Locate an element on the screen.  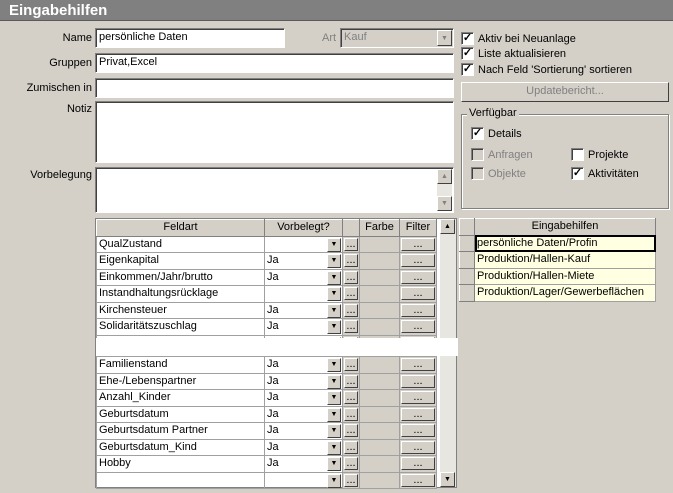
cell-feldart: Geburtsdatum Partner is located at coordinates (180, 431).